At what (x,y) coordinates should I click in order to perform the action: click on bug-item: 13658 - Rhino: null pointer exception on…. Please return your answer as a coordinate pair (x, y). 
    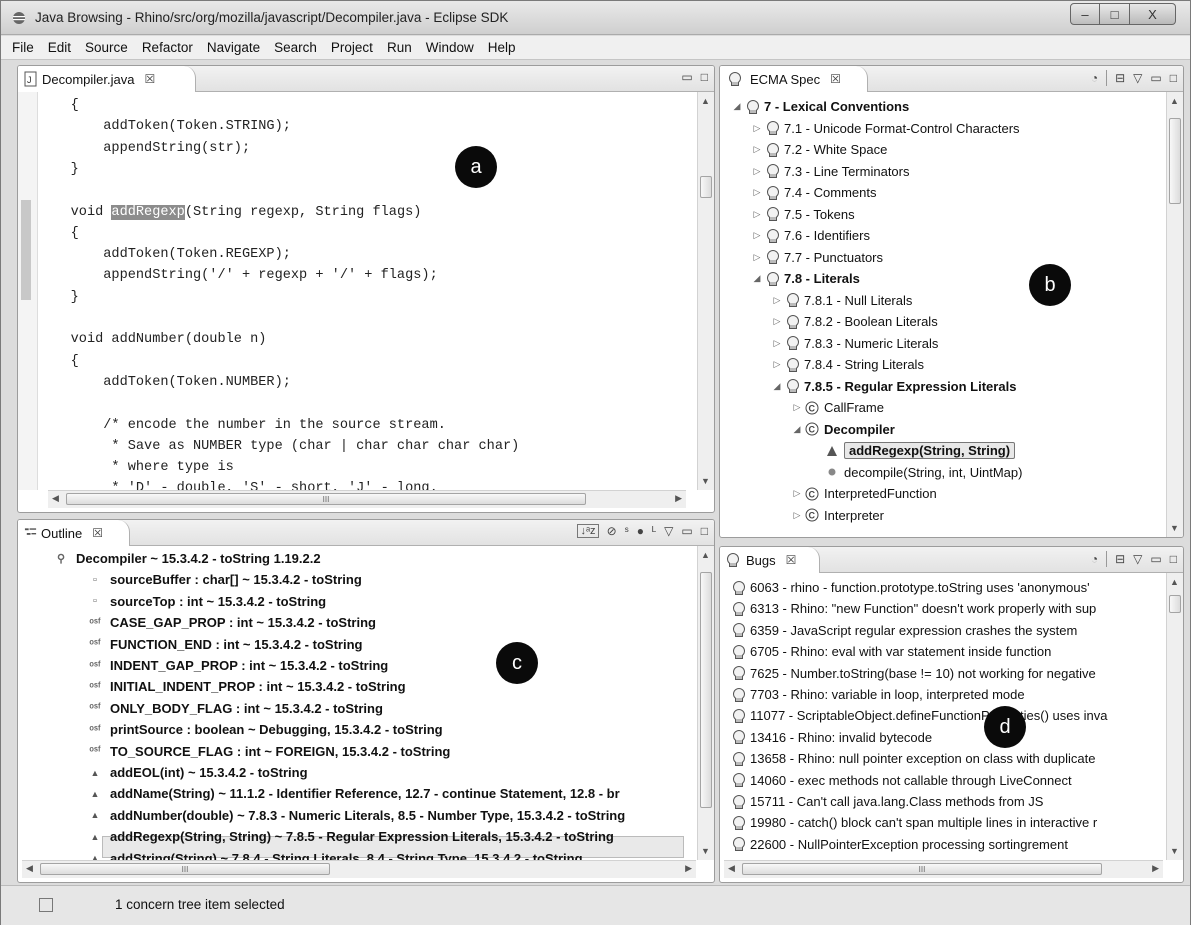
    Looking at the image, I should click on (912, 758).